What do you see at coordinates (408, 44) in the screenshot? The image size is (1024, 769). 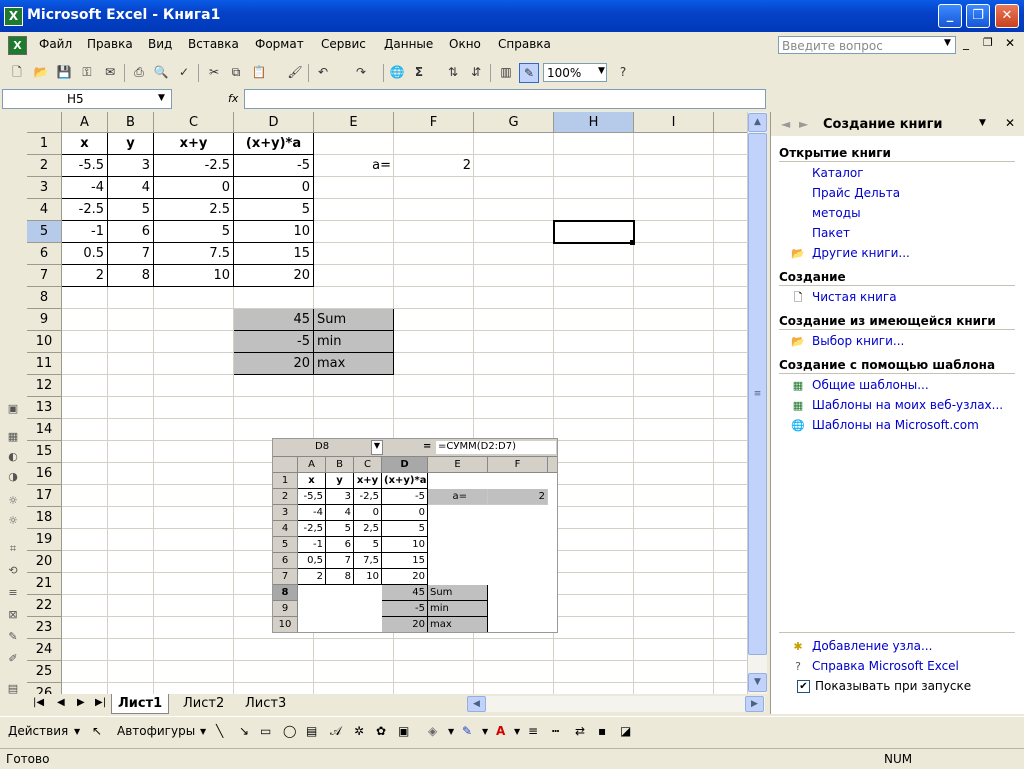 I see `menu-data: Данные` at bounding box center [408, 44].